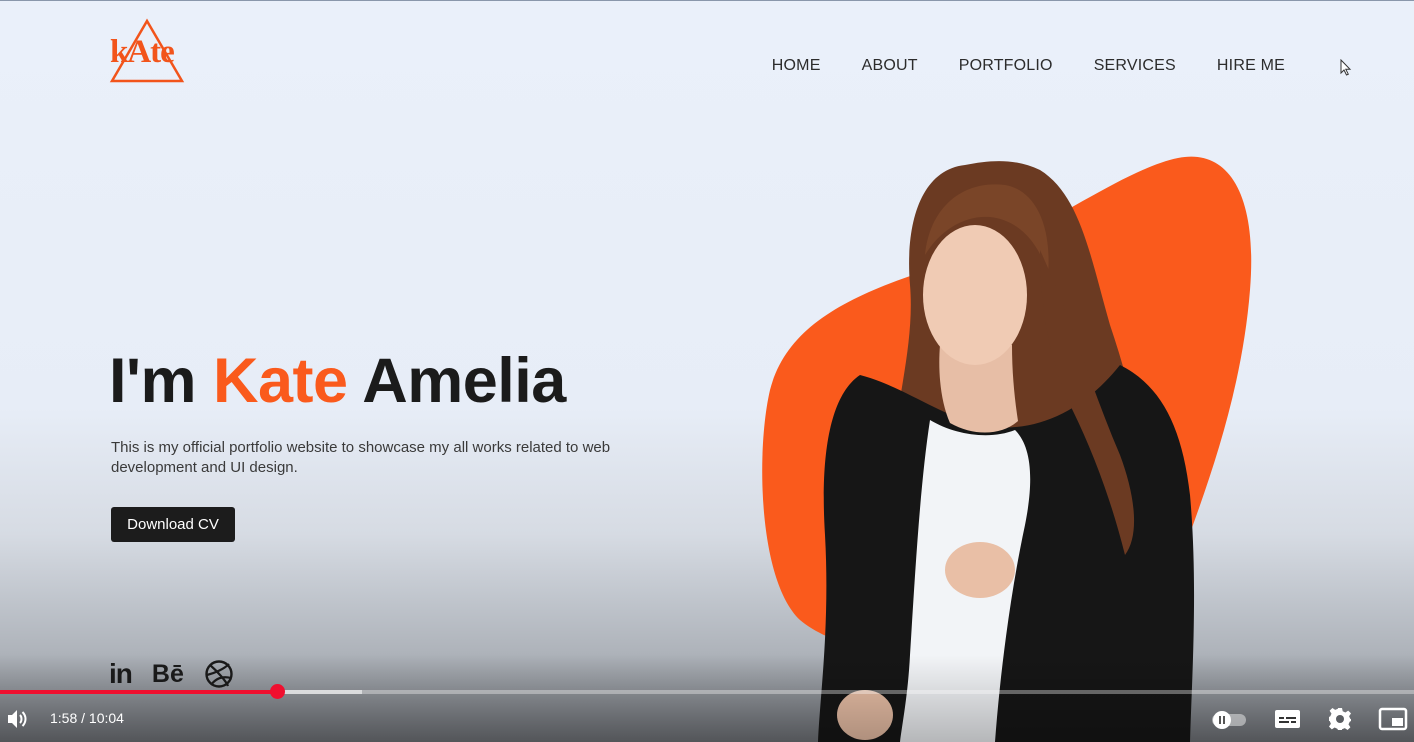 The height and width of the screenshot is (742, 1414). What do you see at coordinates (1393, 719) in the screenshot?
I see `miniplayer-icon` at bounding box center [1393, 719].